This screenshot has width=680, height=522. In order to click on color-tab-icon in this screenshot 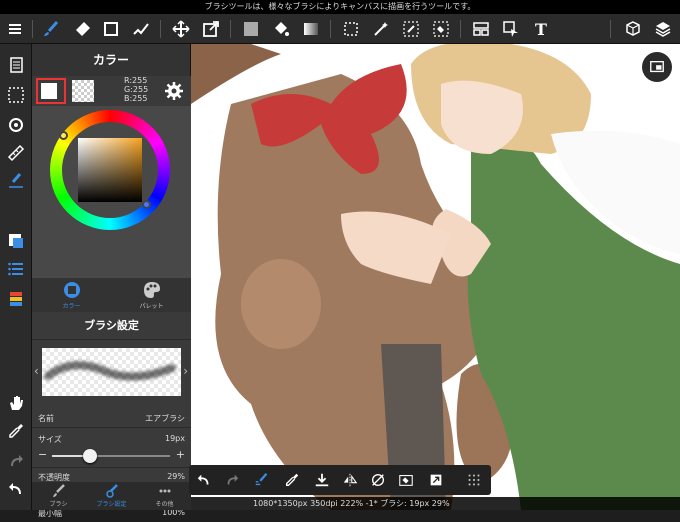, I will do `click(71, 290)`.